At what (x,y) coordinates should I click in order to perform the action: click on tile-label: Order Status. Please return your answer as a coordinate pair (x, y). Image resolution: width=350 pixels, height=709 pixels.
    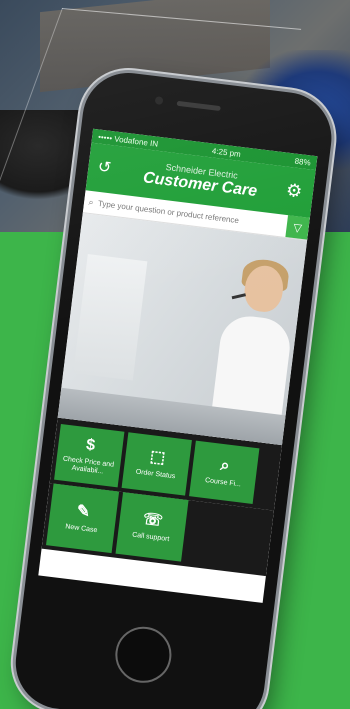
    Looking at the image, I should click on (155, 474).